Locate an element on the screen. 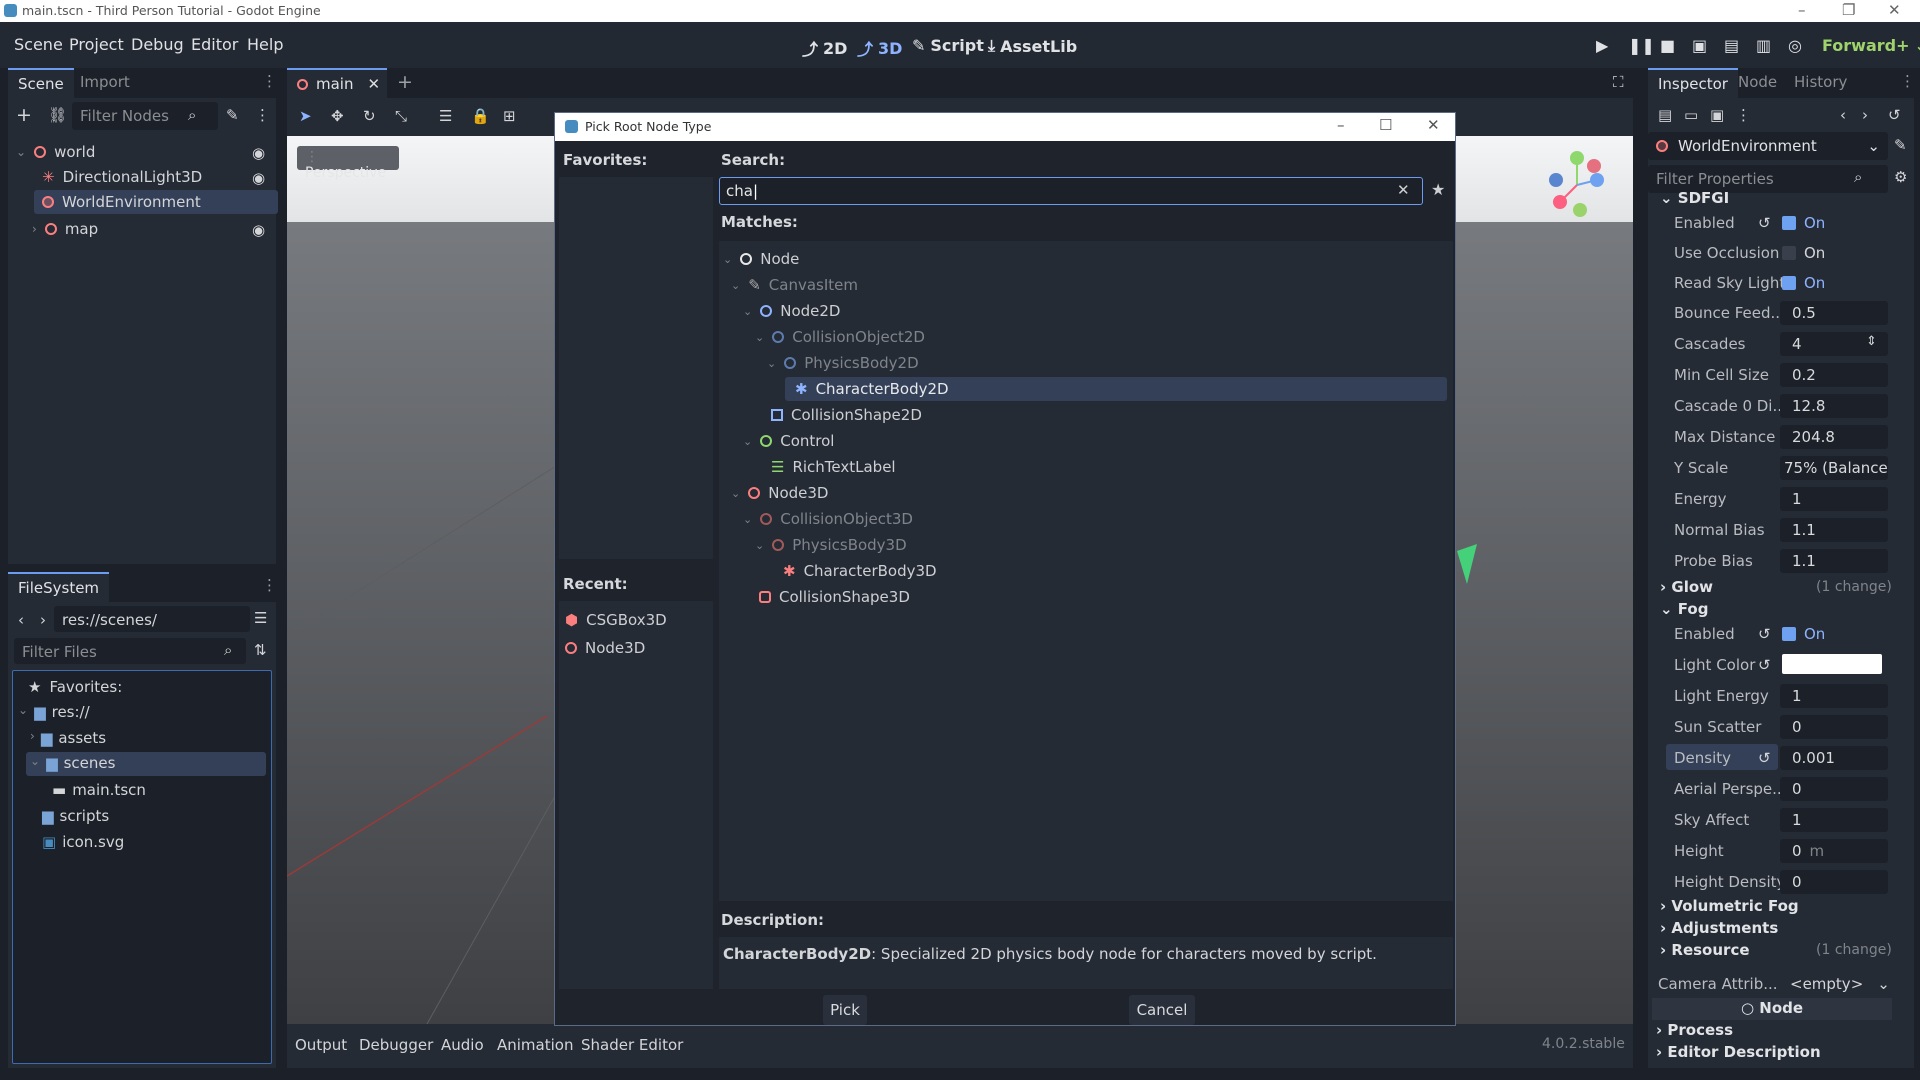 The image size is (1920, 1080). distraction-free-icon: ⛶ is located at coordinates (1618, 82).